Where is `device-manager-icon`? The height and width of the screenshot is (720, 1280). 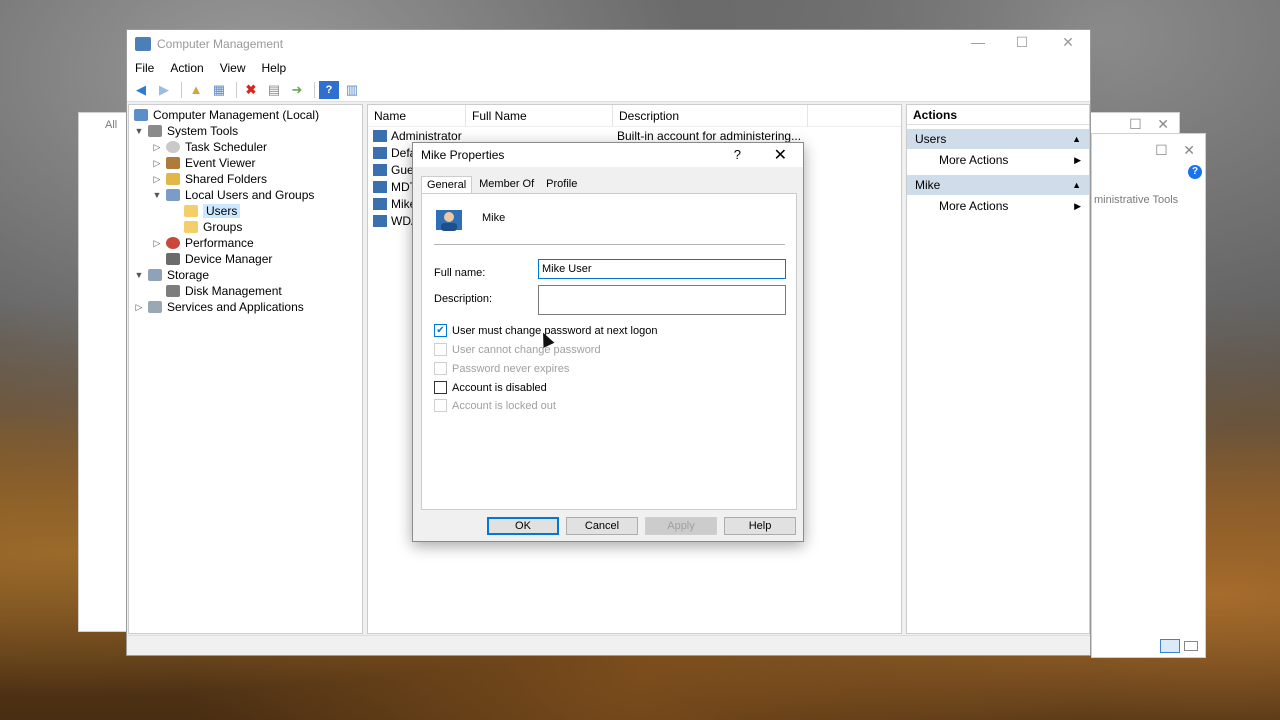
device-manager-icon is located at coordinates (173, 259).